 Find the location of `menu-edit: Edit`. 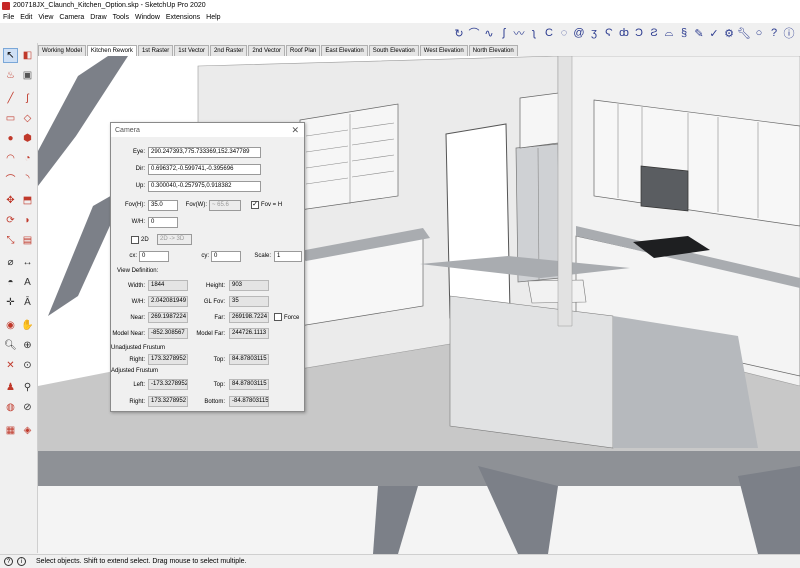

menu-edit: Edit is located at coordinates (26, 17).